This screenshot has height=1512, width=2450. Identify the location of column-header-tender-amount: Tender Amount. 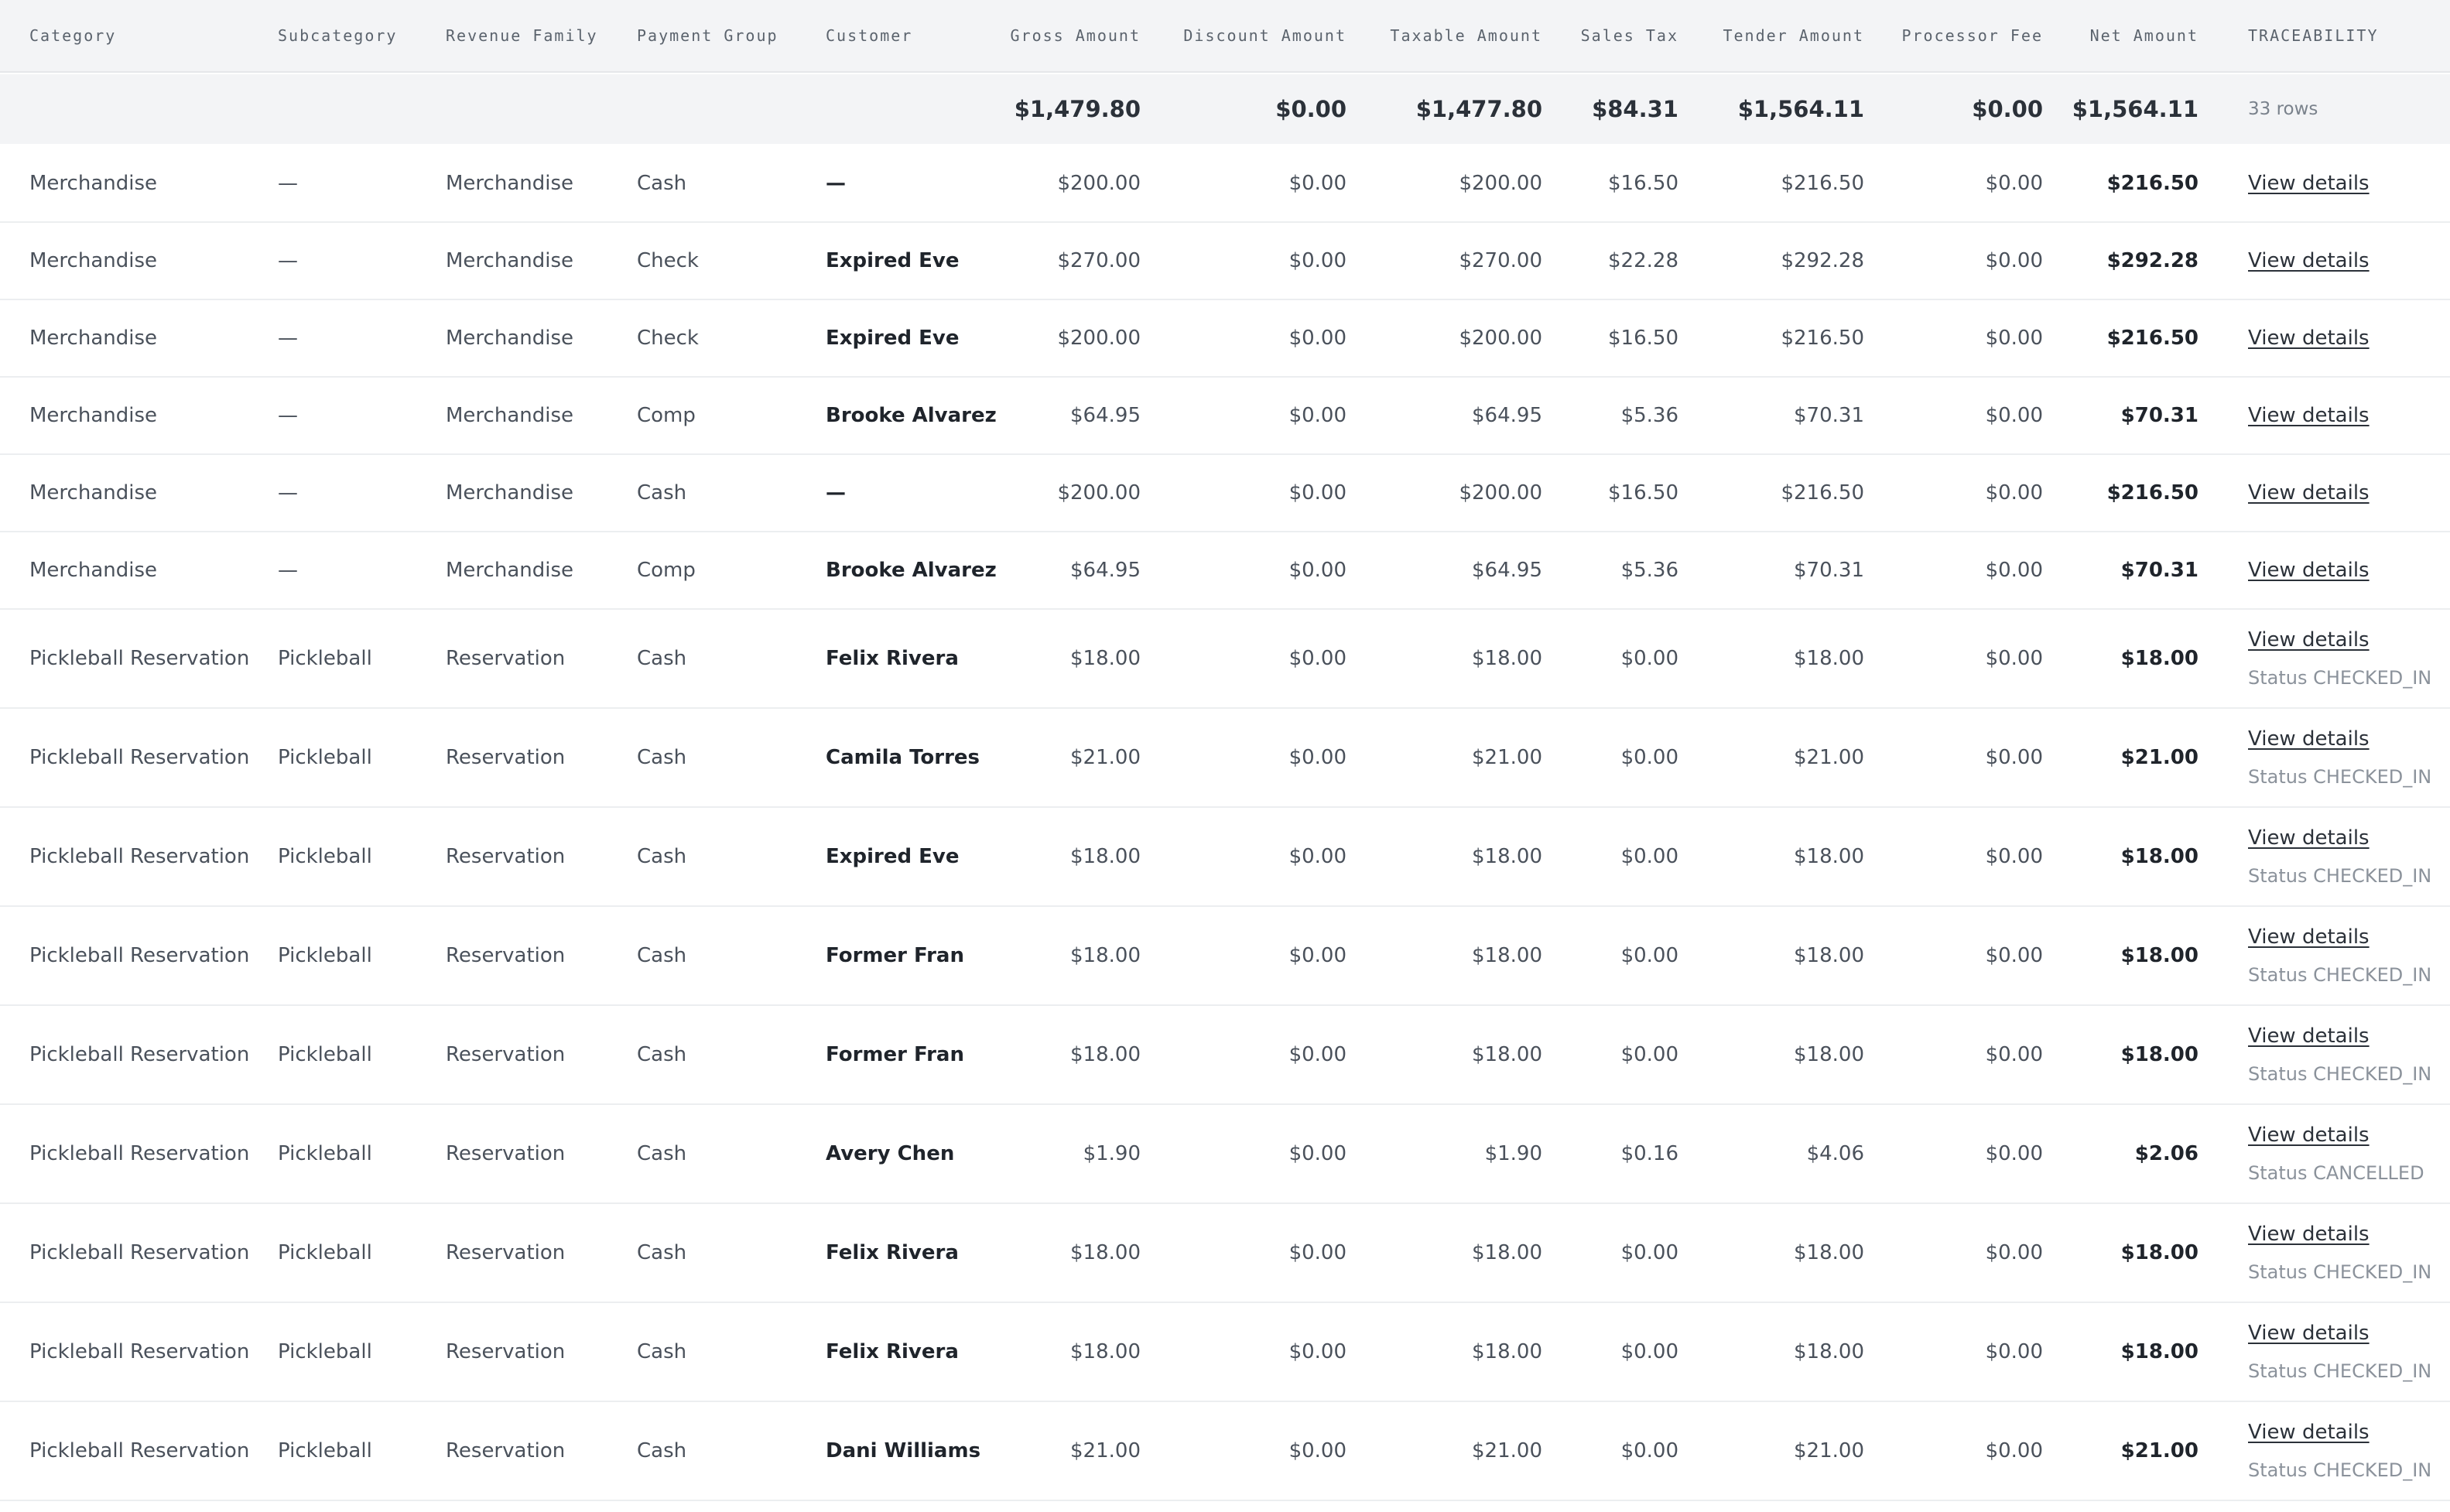
(1775, 35).